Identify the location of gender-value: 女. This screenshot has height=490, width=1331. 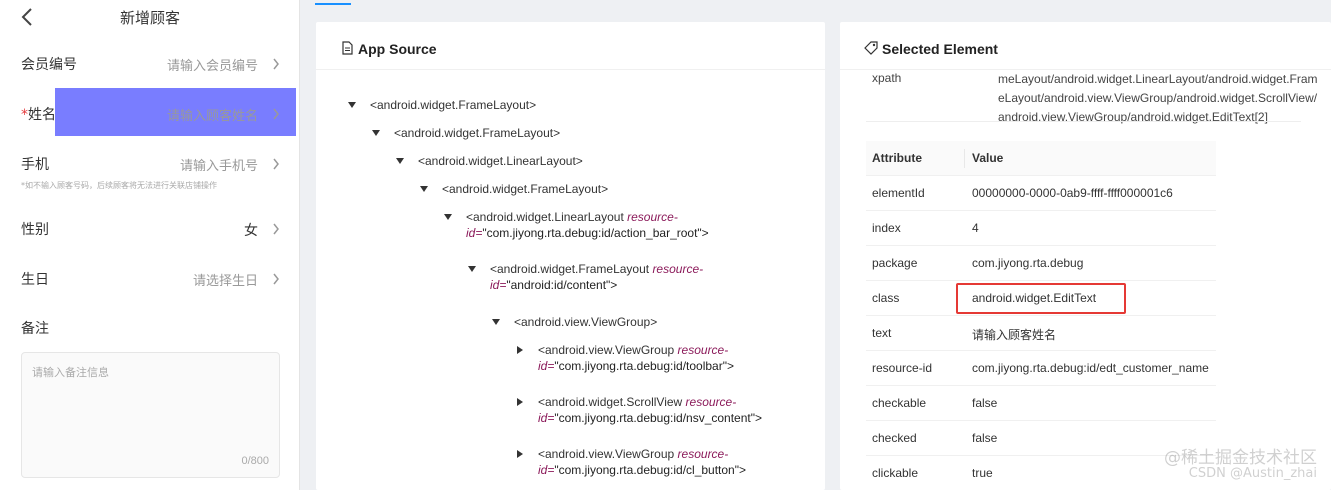
(251, 230).